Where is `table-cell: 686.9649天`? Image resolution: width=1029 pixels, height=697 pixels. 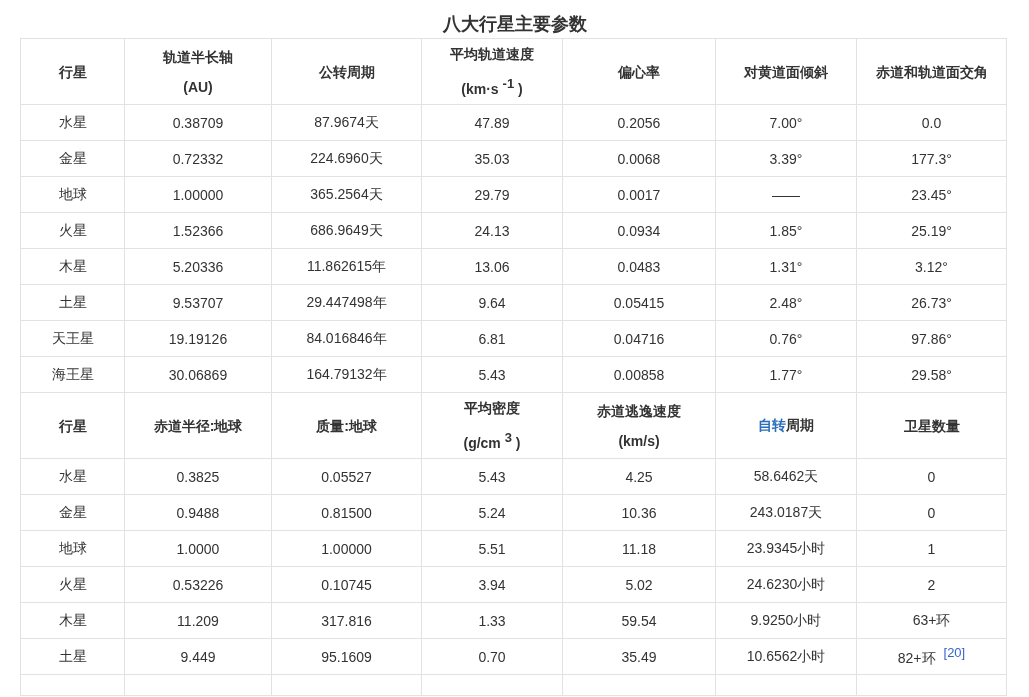 table-cell: 686.9649天 is located at coordinates (346, 229).